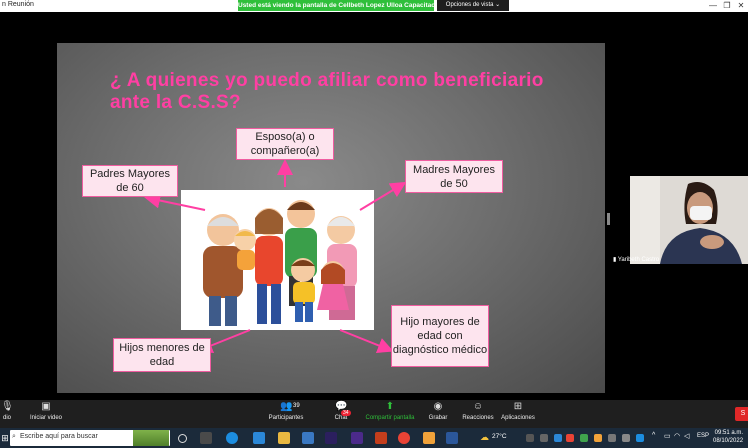 The height and width of the screenshot is (448, 748). I want to click on restore-button: ❐, so click(727, 5).